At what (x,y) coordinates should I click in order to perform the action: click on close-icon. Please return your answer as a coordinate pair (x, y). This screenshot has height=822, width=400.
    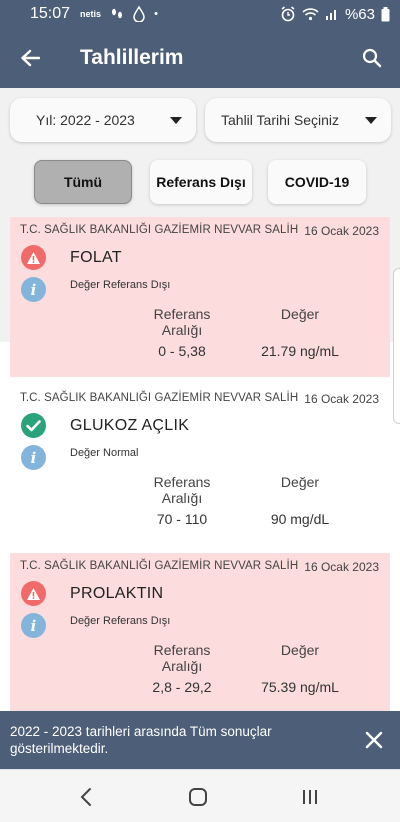
    Looking at the image, I should click on (374, 740).